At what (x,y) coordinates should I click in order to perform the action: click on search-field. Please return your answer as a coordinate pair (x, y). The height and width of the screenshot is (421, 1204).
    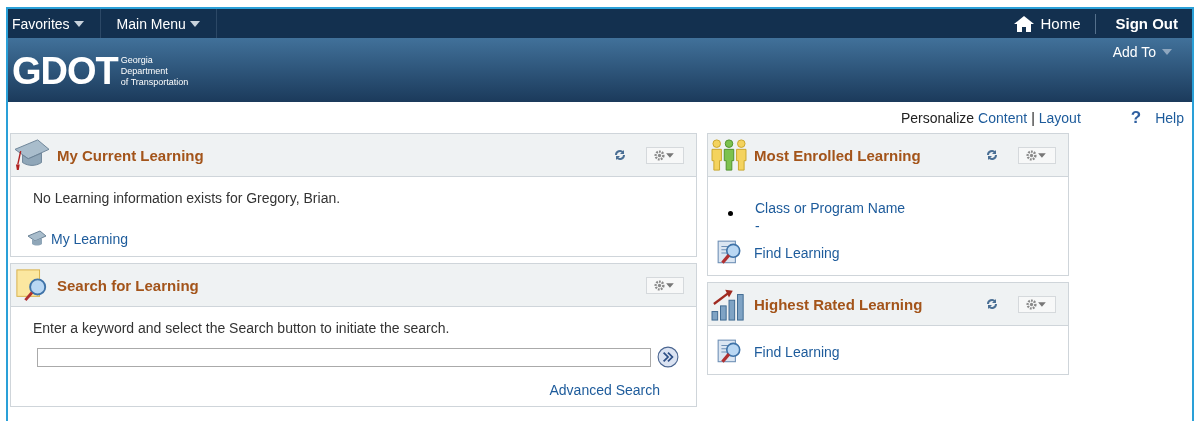
    Looking at the image, I should click on (344, 357).